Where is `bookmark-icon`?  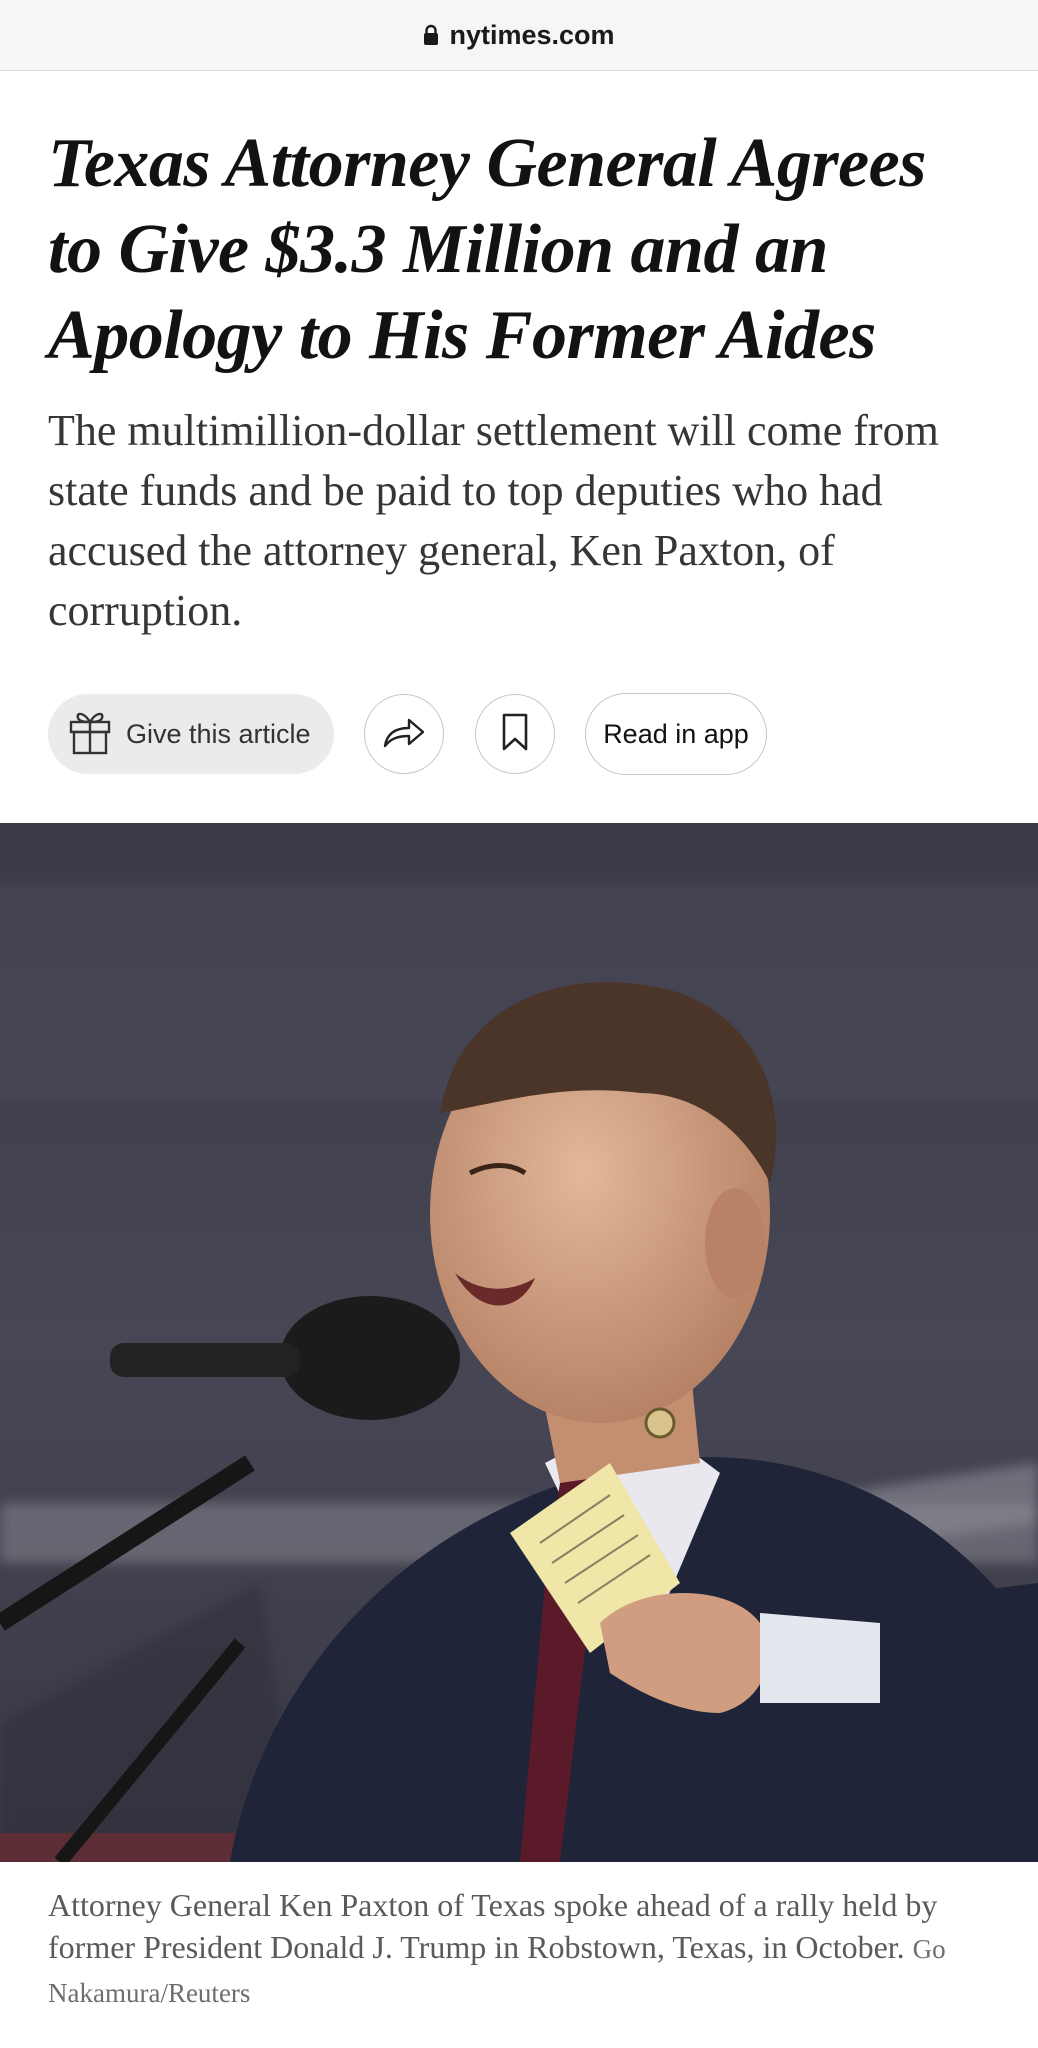
bookmark-icon is located at coordinates (515, 734).